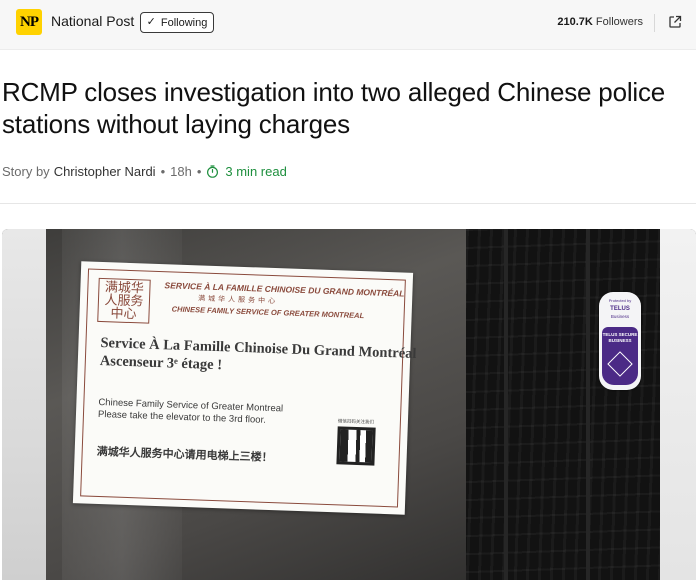 This screenshot has height=580, width=696. Describe the element at coordinates (256, 171) in the screenshot. I see `read-time: 3 min read` at that location.